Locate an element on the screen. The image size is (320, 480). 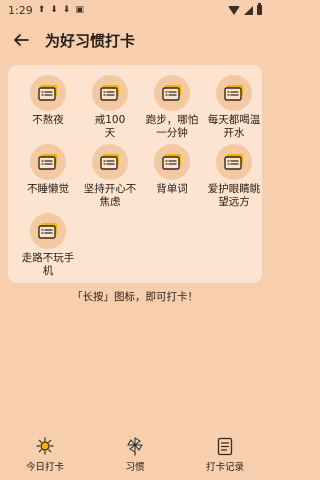
habit-label: 走路不玩手机 is located at coordinates (48, 264).